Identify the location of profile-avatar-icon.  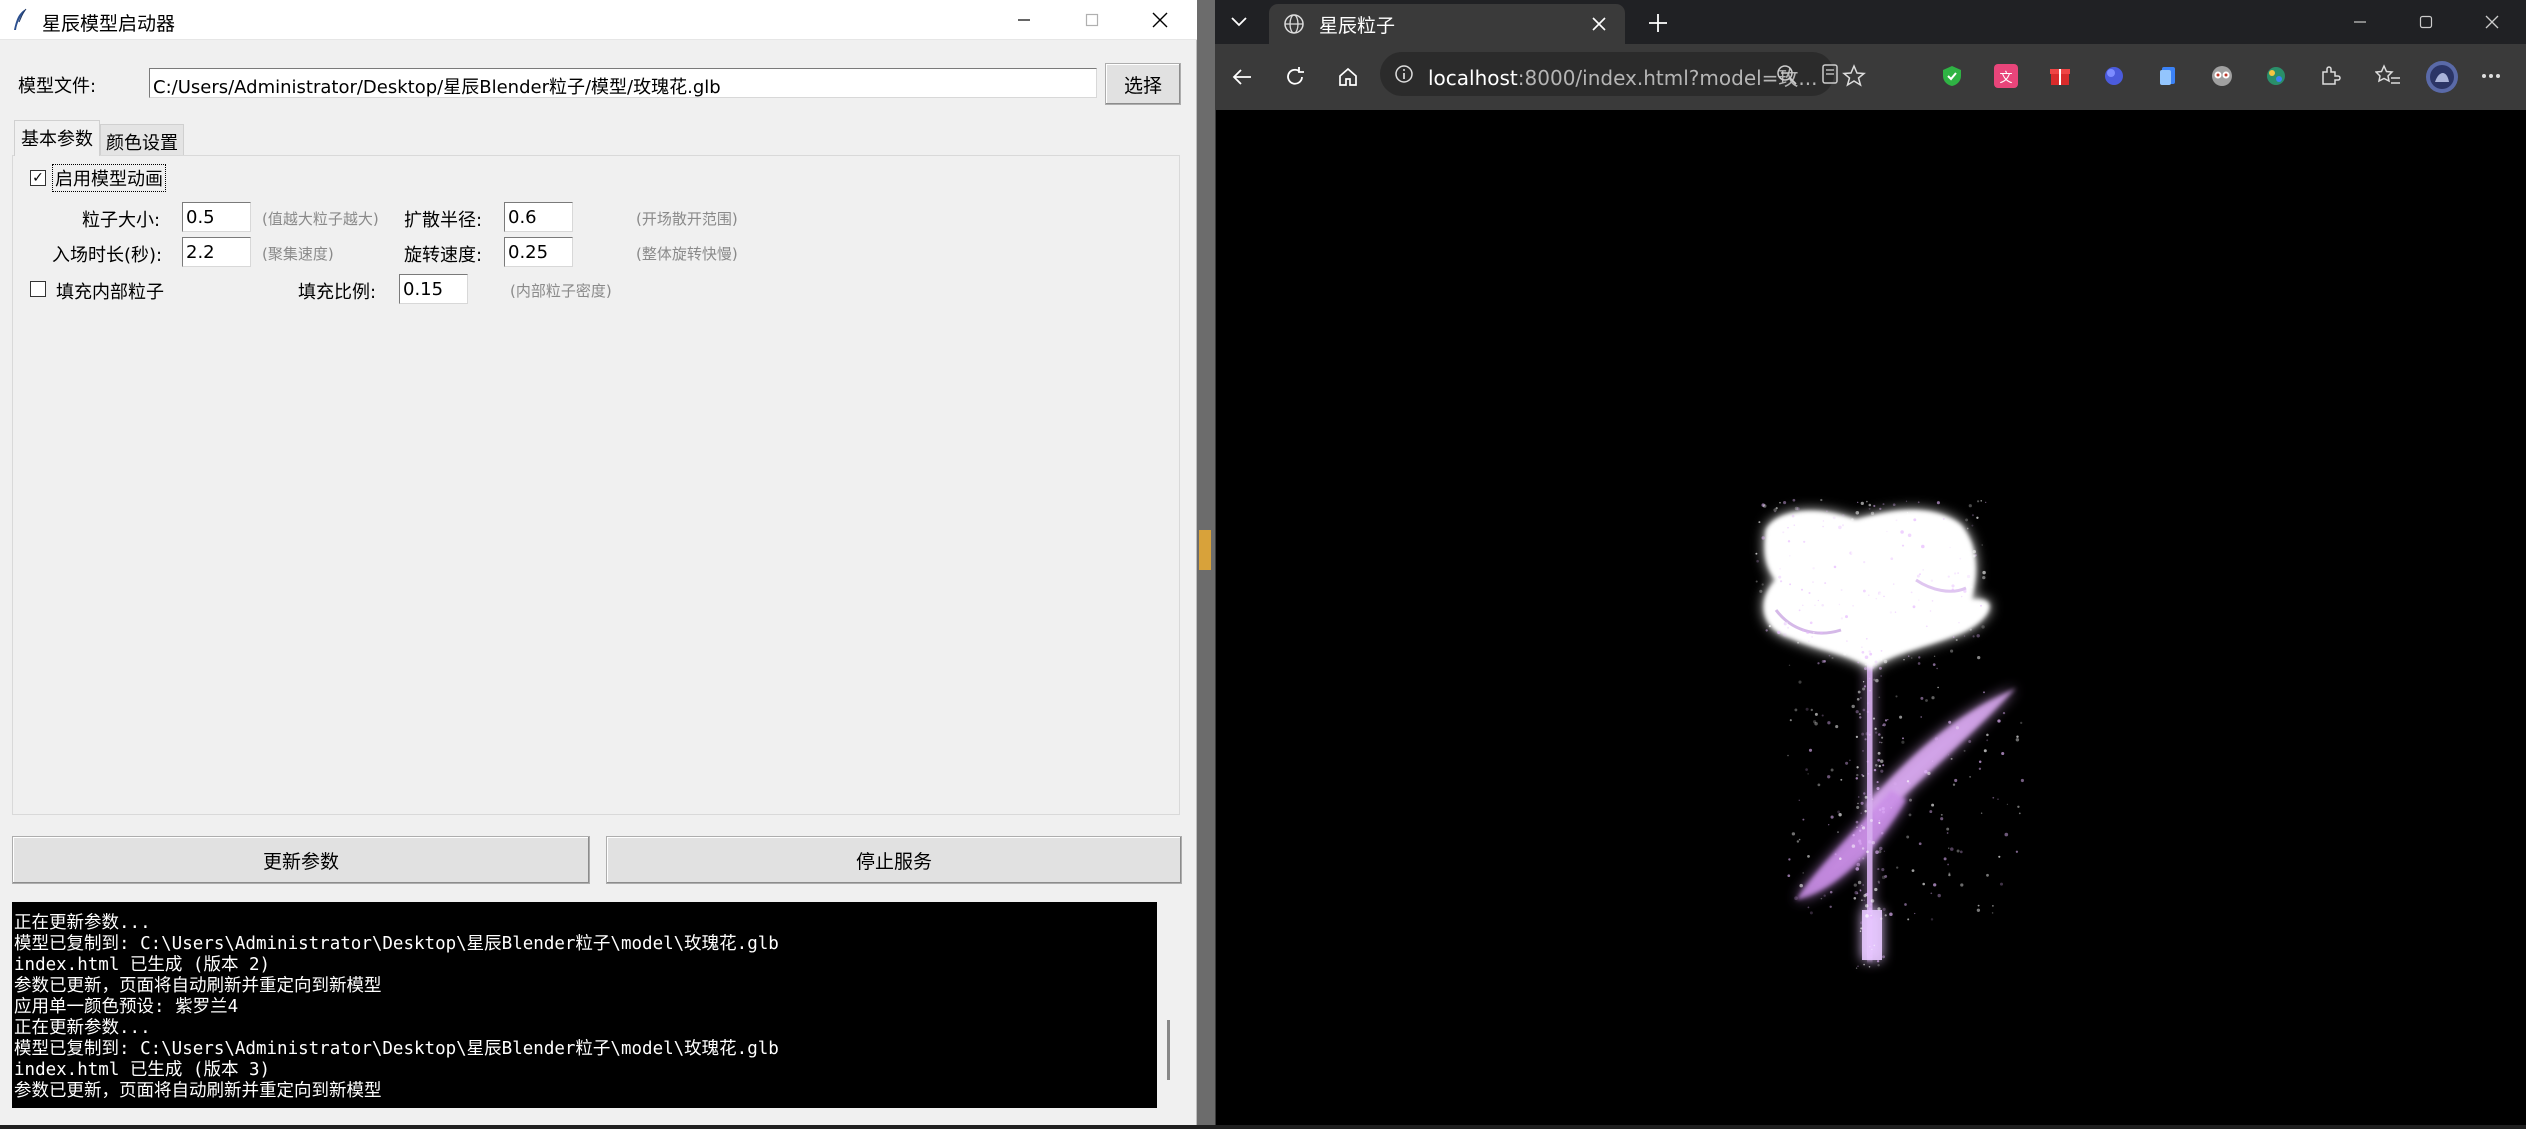
(2442, 77).